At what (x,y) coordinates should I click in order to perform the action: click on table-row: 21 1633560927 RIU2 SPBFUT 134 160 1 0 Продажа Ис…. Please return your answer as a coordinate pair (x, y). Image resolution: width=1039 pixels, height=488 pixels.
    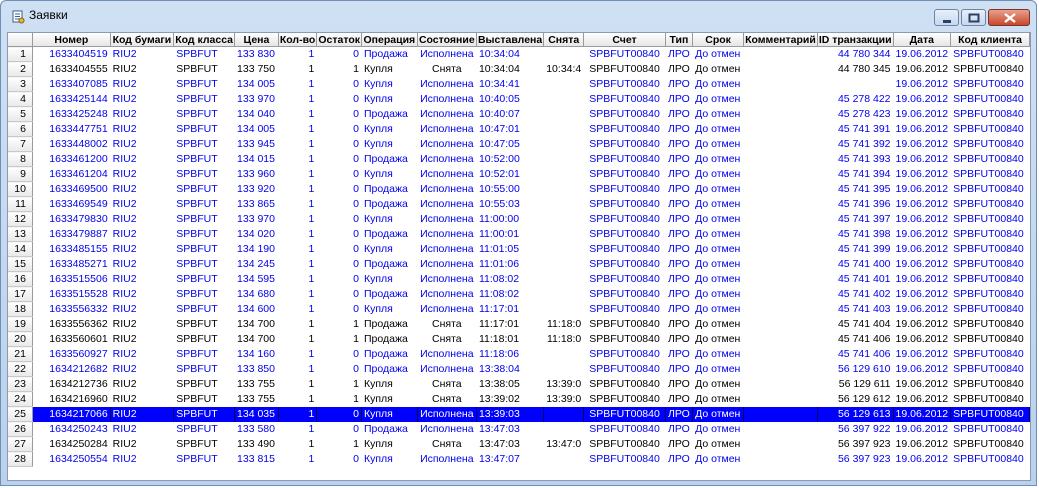
    Looking at the image, I should click on (519, 354).